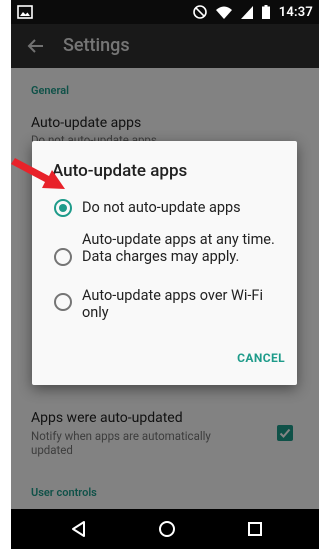 Image resolution: width=320 pixels, height=549 pixels. What do you see at coordinates (246, 12) in the screenshot?
I see `signal-icon` at bounding box center [246, 12].